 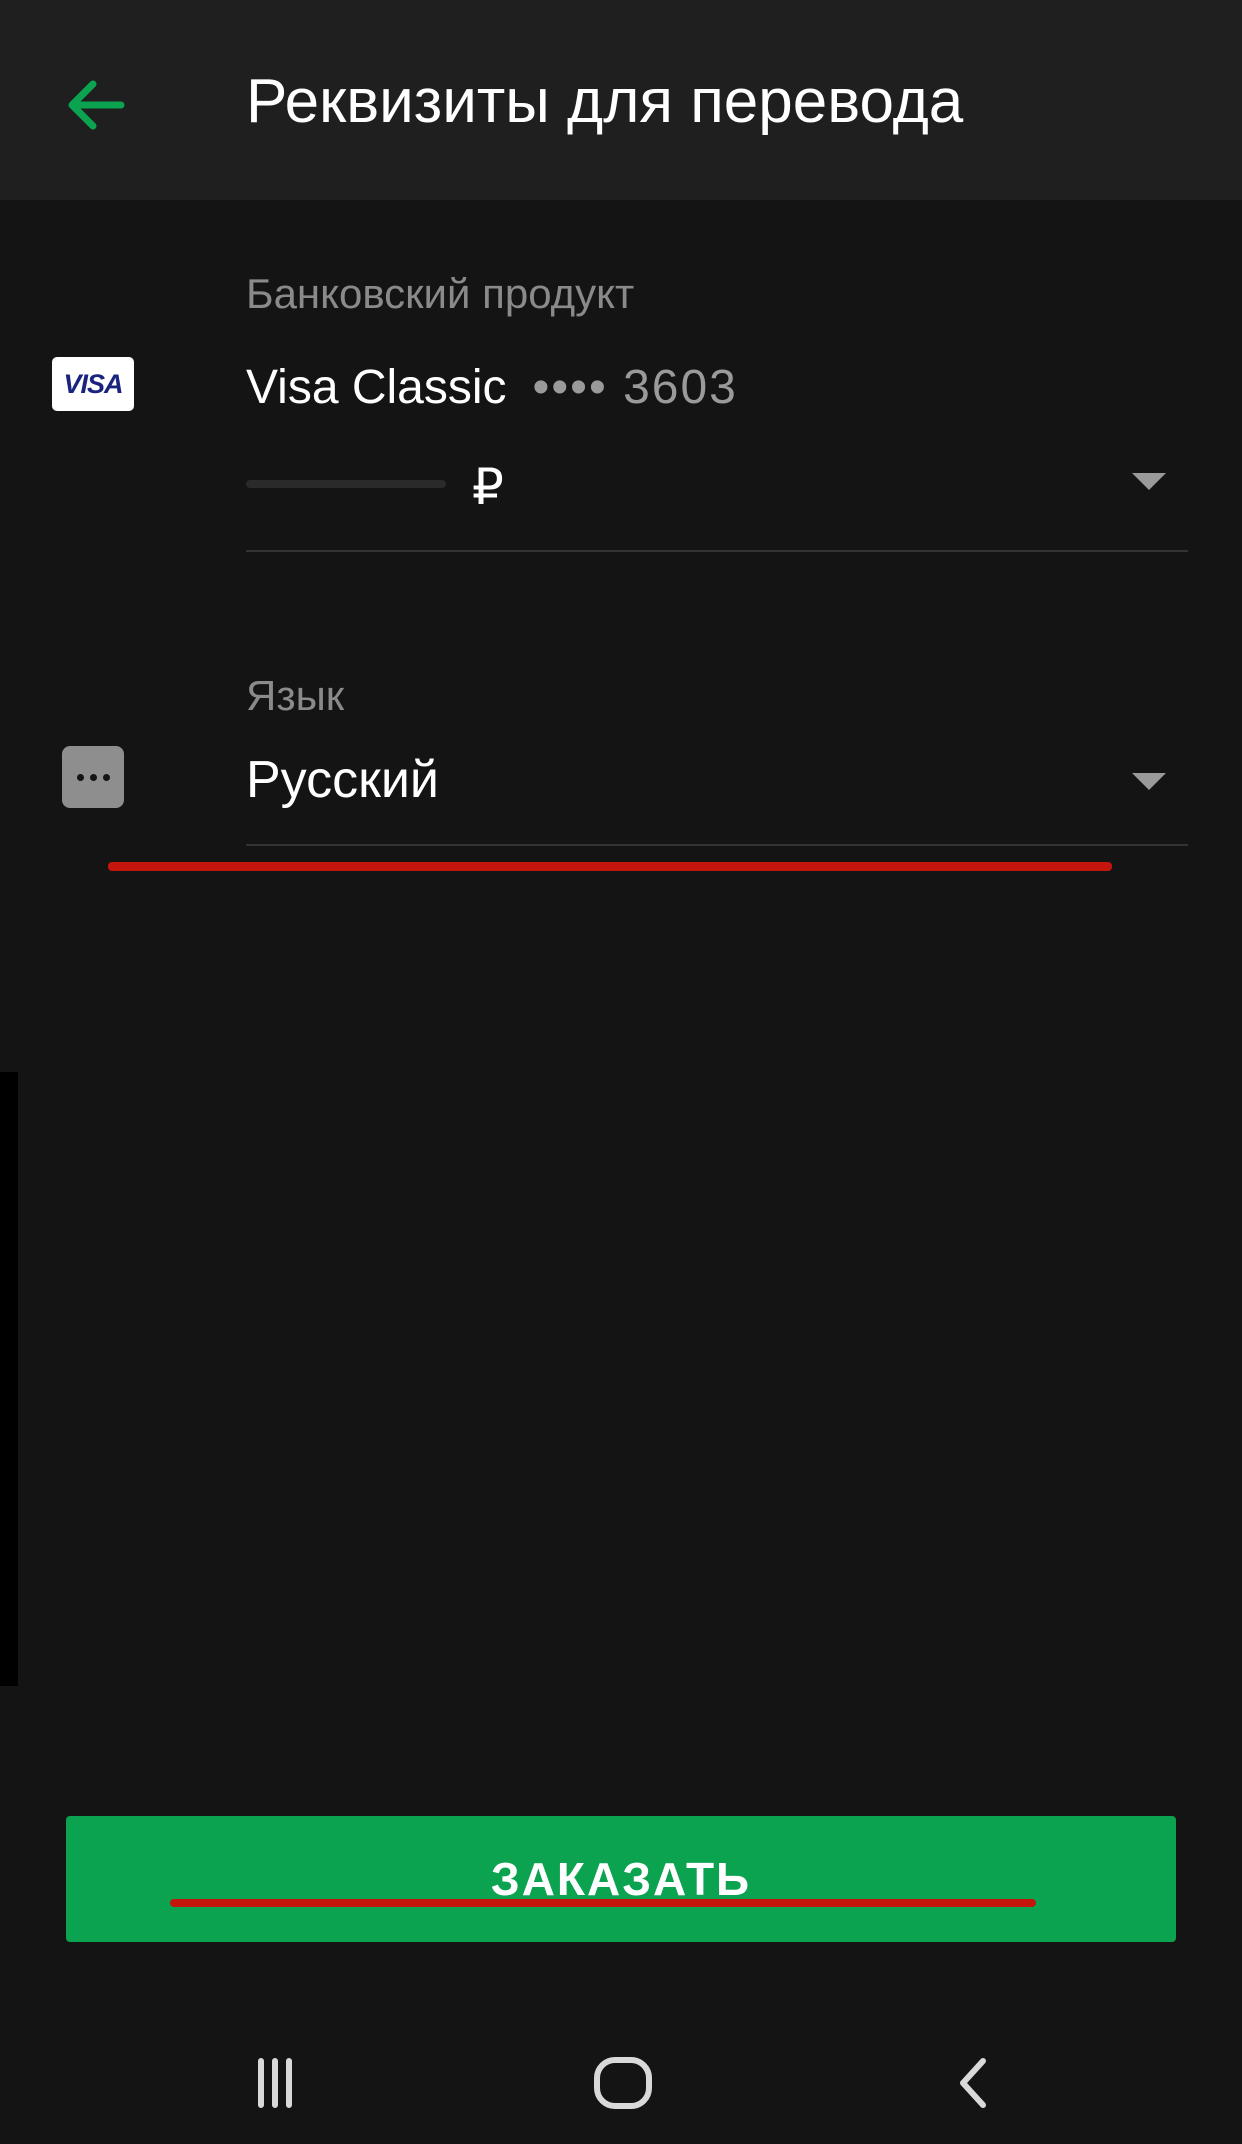 I want to click on language-select: Русский, so click(x=717, y=793).